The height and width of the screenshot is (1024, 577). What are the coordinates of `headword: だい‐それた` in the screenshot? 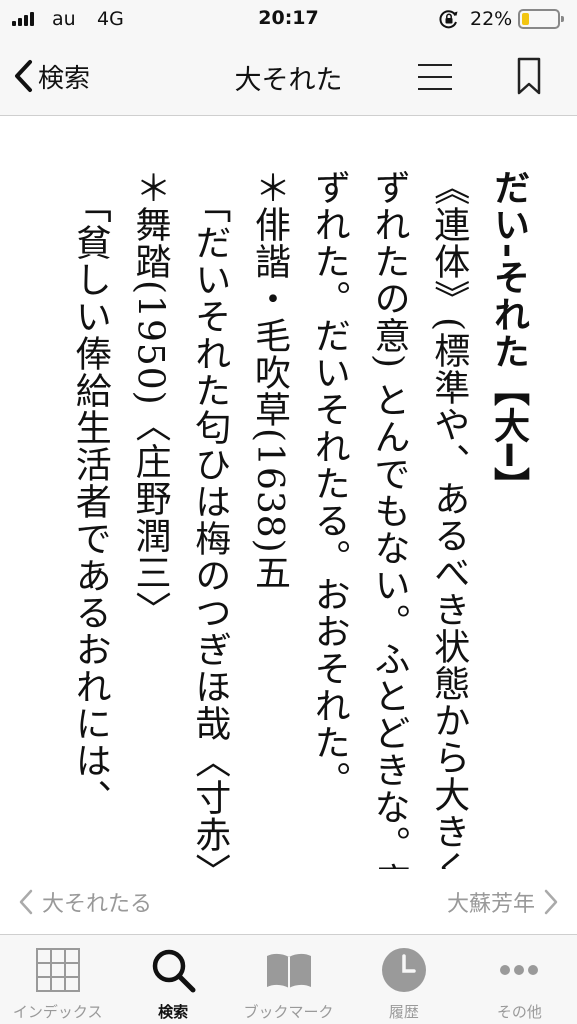 It's located at (509, 269).